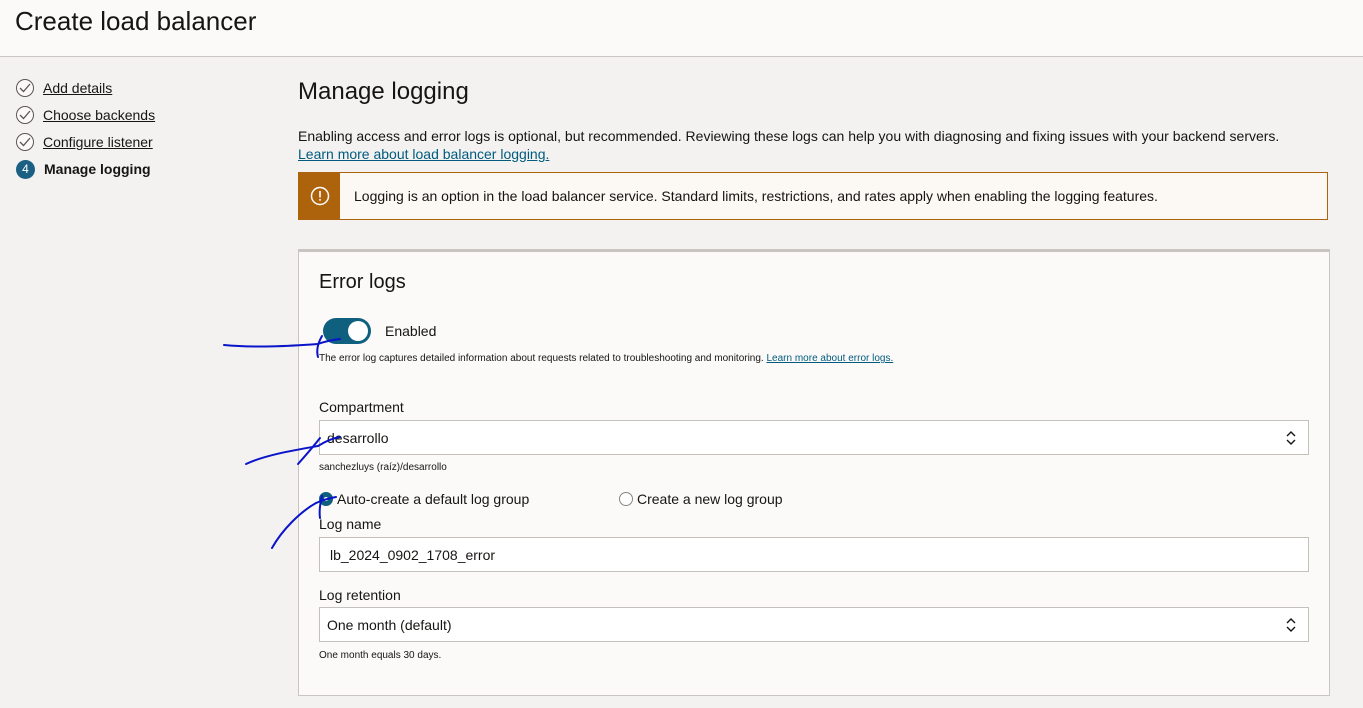  Describe the element at coordinates (814, 437) in the screenshot. I see `compartment-select: desarrollo` at that location.